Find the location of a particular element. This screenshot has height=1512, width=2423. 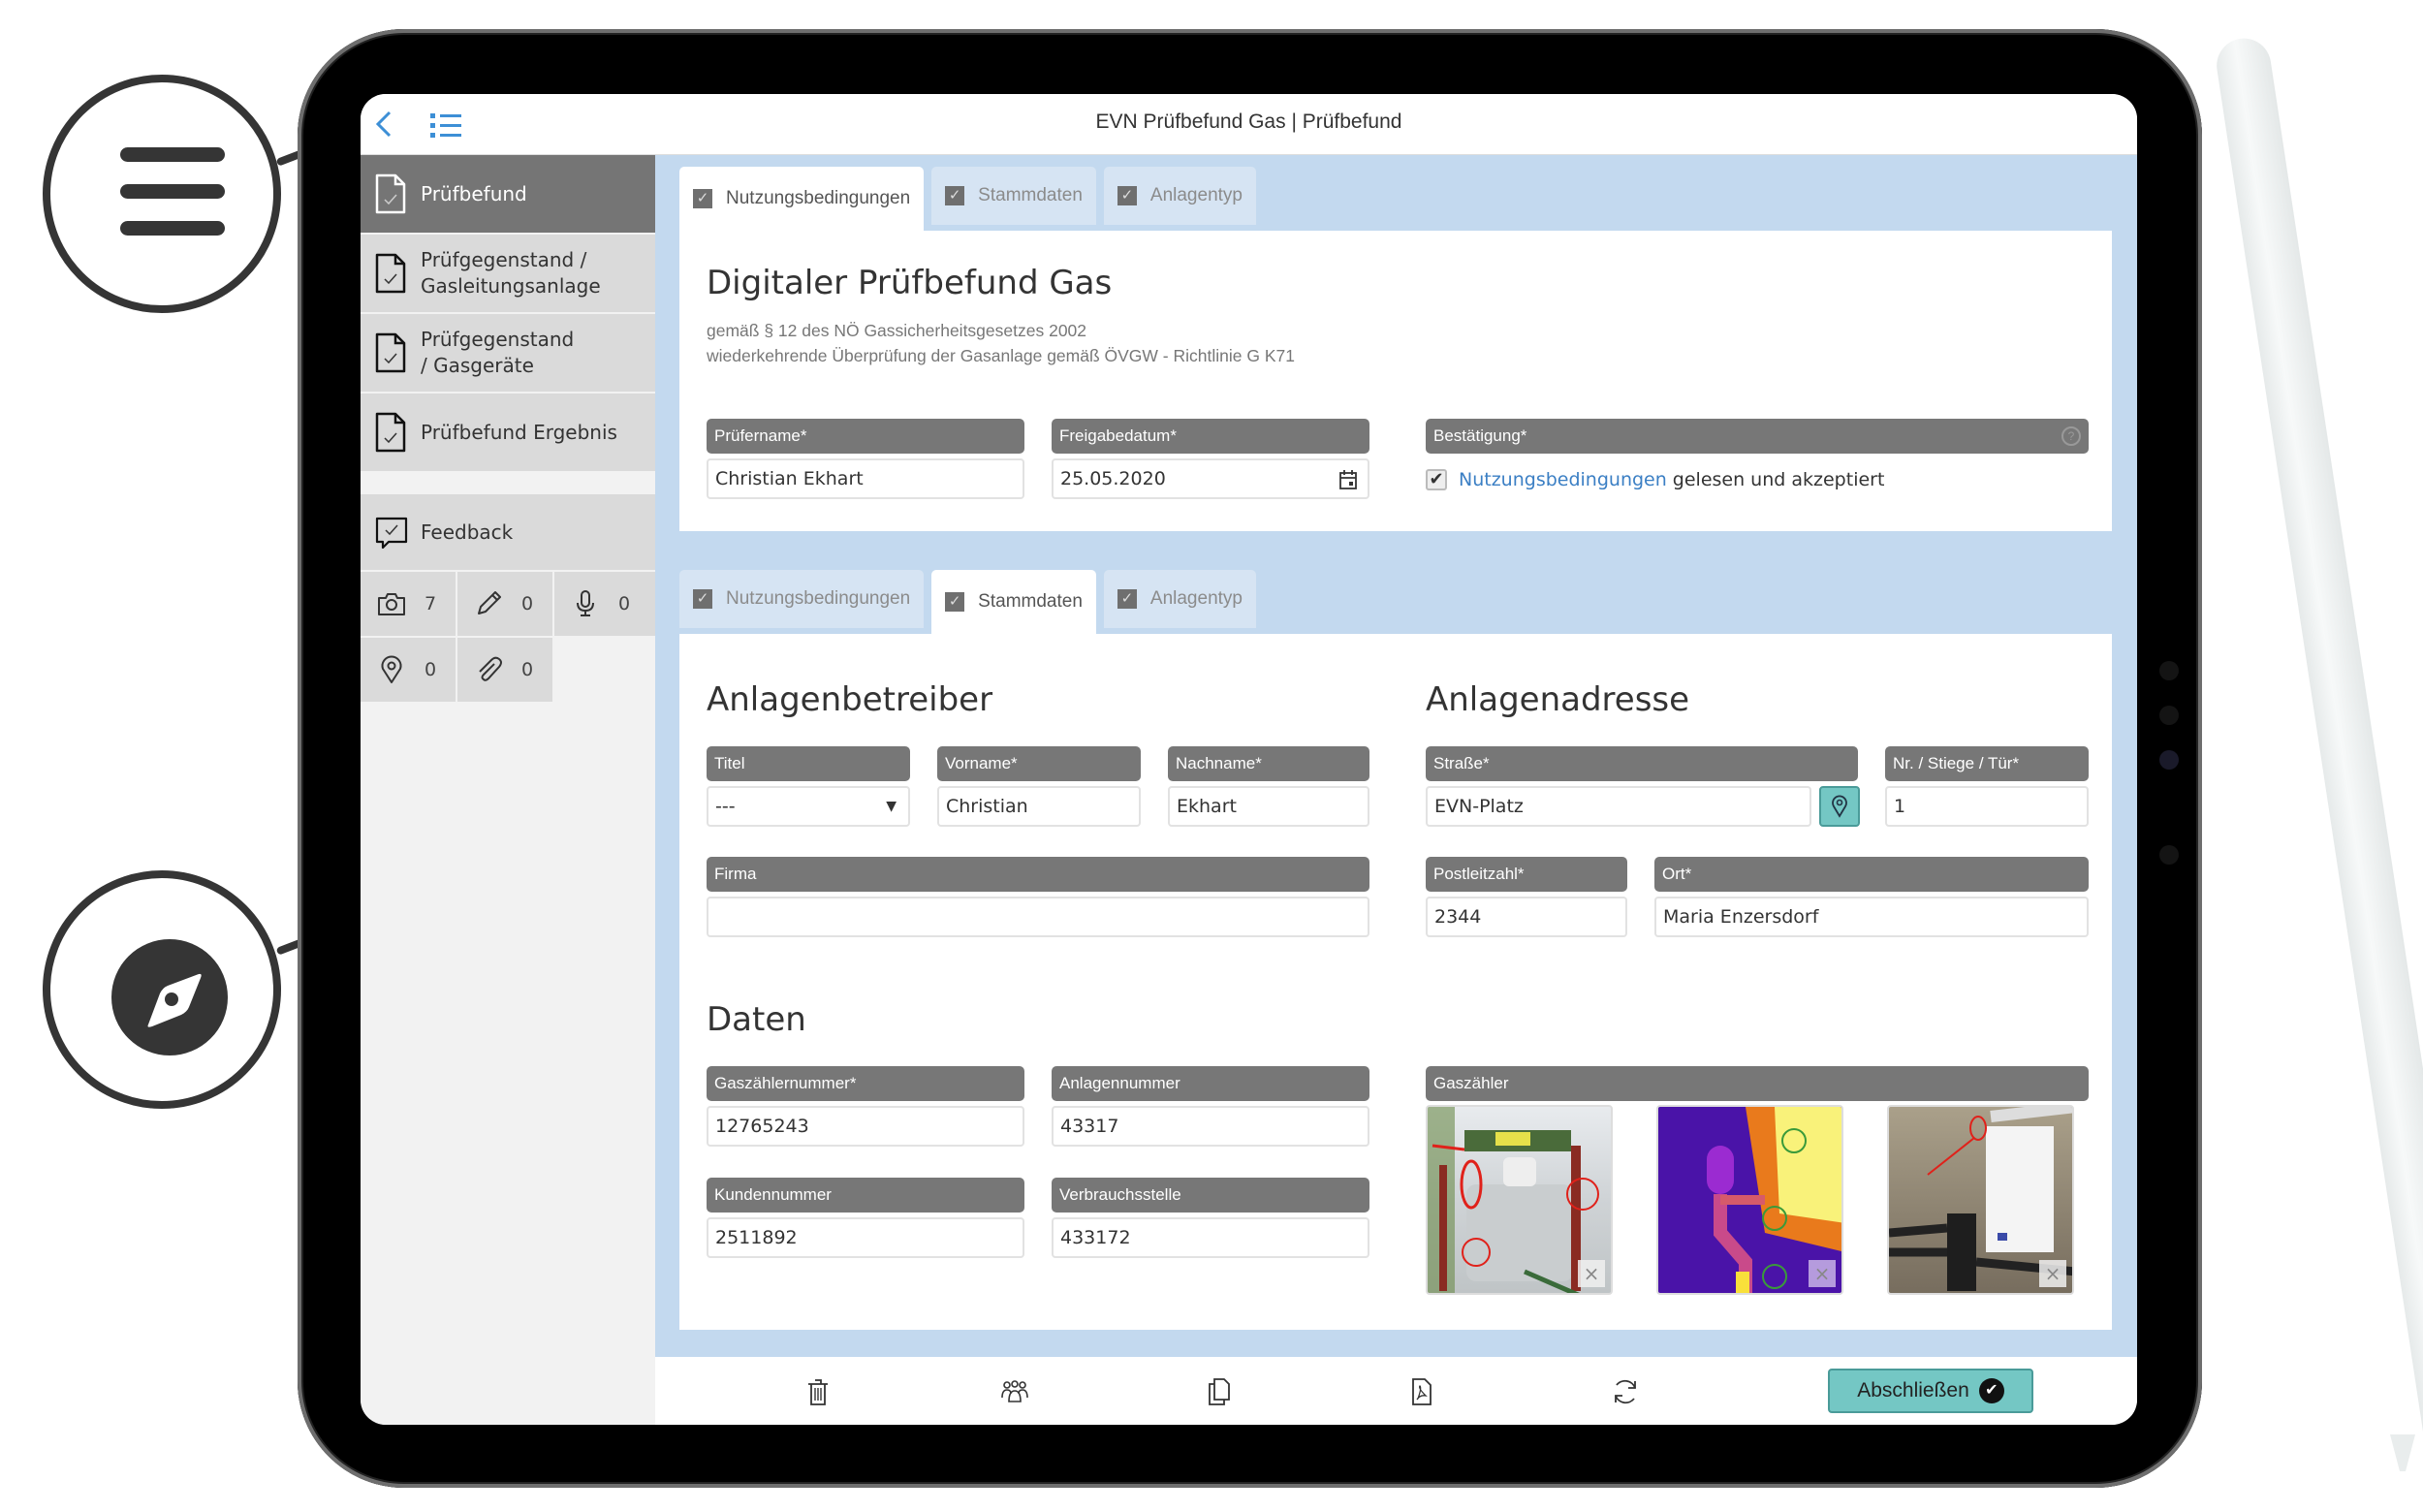

gaszaehlernummer-input: 12765243 is located at coordinates (865, 1126).